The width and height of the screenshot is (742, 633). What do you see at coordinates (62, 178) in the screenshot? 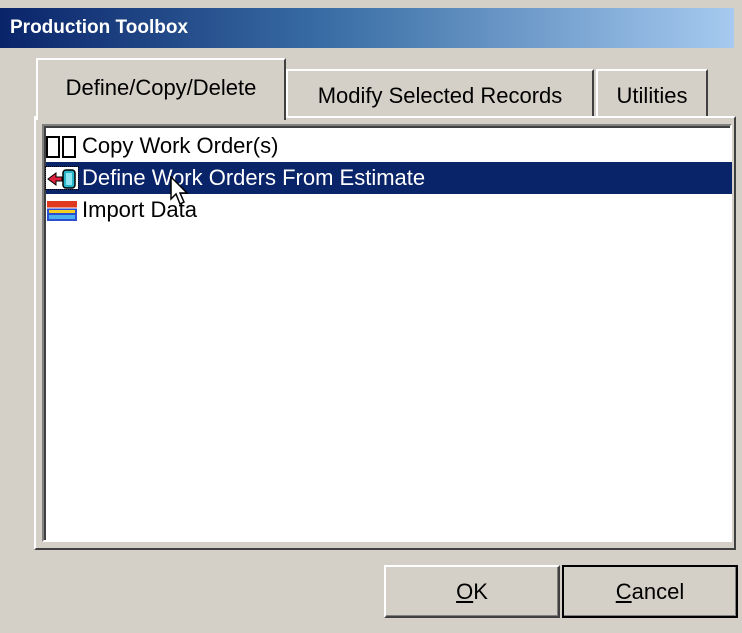
I see `define-from-estimate-icon` at bounding box center [62, 178].